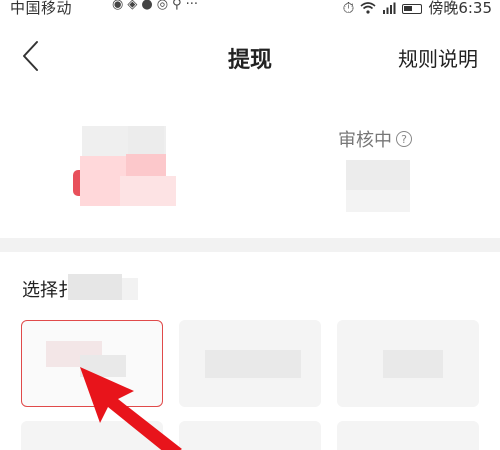 This screenshot has height=450, width=500. What do you see at coordinates (177, 6) in the screenshot?
I see `location-pin-icon: ⚲` at bounding box center [177, 6].